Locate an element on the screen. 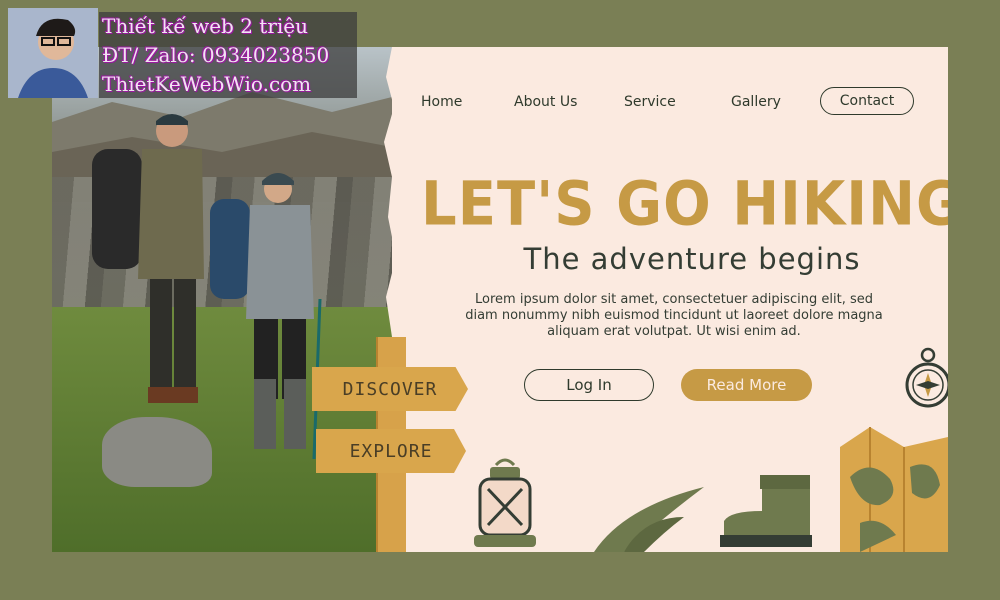 Image resolution: width=1000 pixels, height=600 pixels. map-icon is located at coordinates (894, 489).